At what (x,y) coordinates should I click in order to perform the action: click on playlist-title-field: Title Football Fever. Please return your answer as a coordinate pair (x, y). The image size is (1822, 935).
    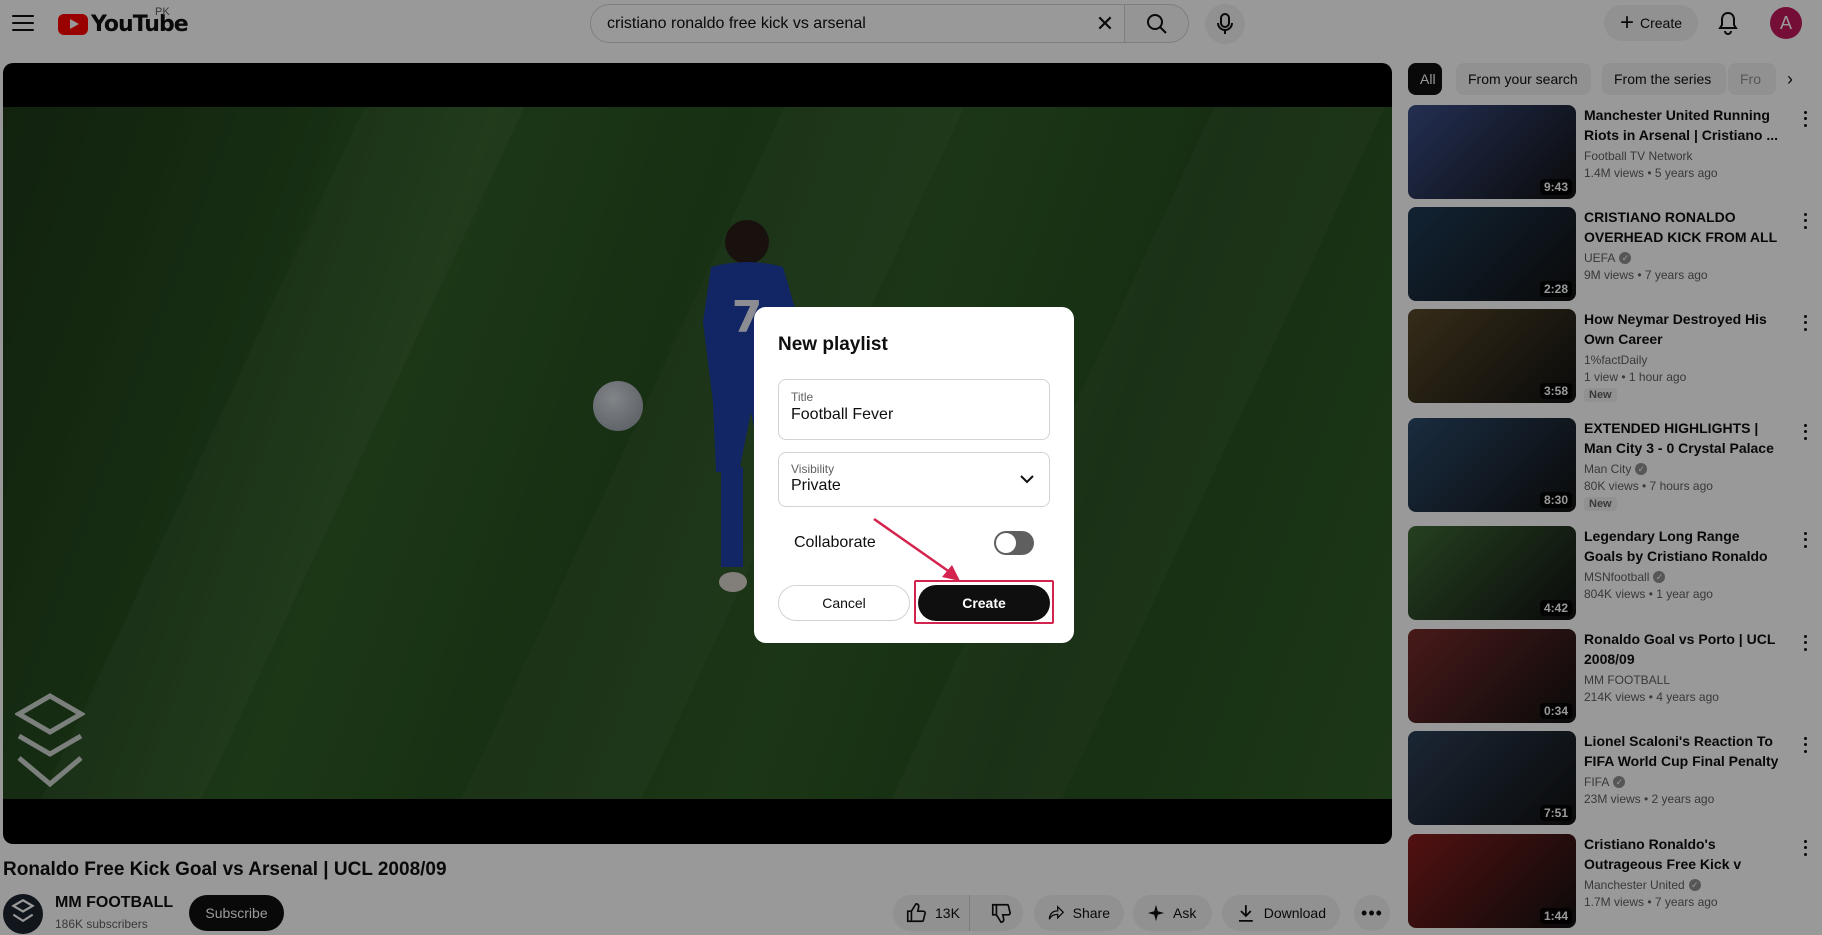
    Looking at the image, I should click on (914, 409).